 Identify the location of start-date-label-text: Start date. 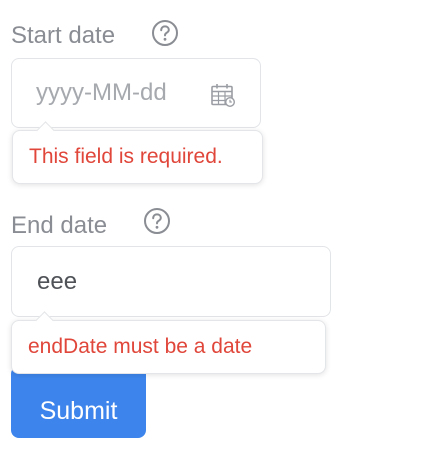
(63, 35).